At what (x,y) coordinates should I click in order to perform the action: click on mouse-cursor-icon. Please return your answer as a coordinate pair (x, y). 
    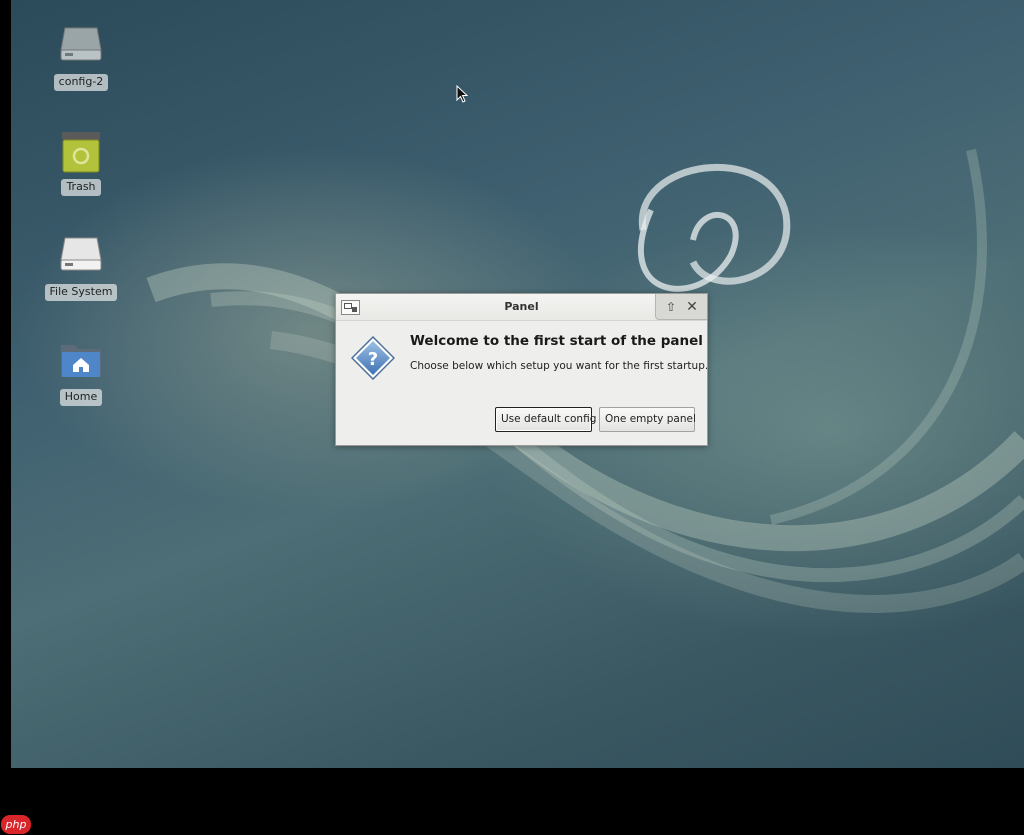
    Looking at the image, I should click on (462, 94).